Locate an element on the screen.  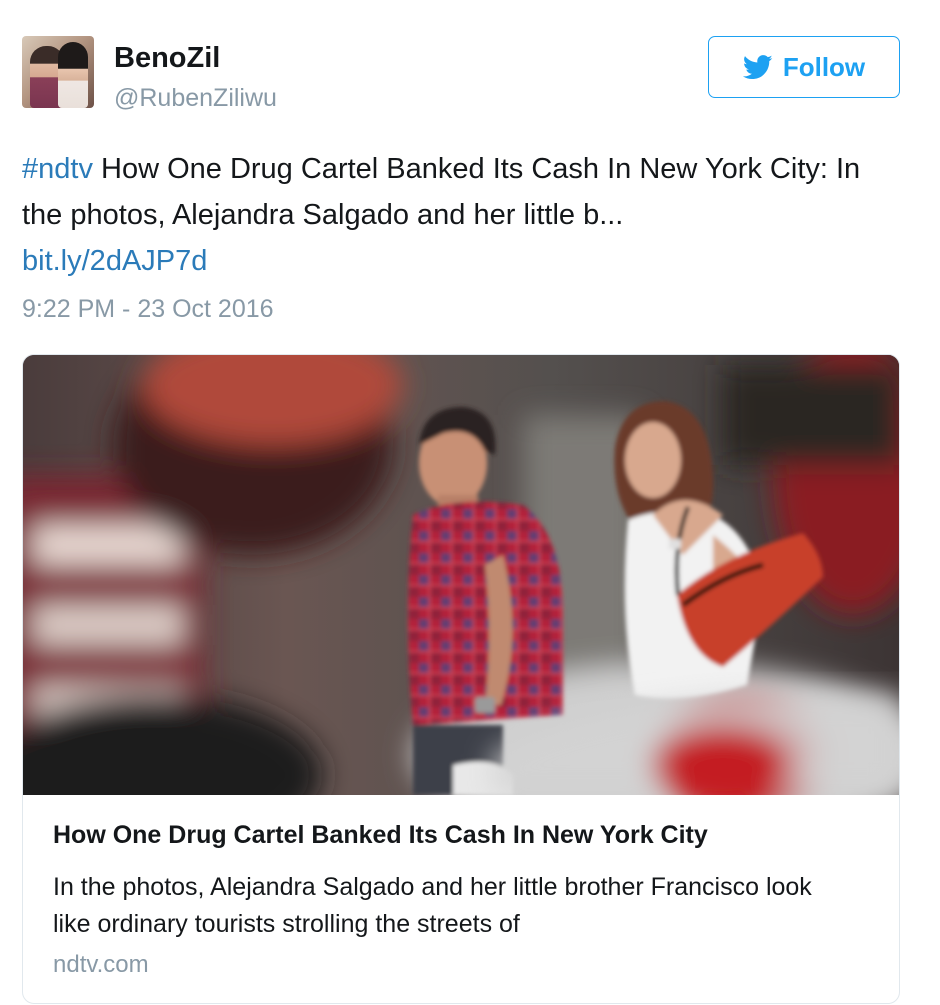
follow-label: Follow is located at coordinates (824, 66).